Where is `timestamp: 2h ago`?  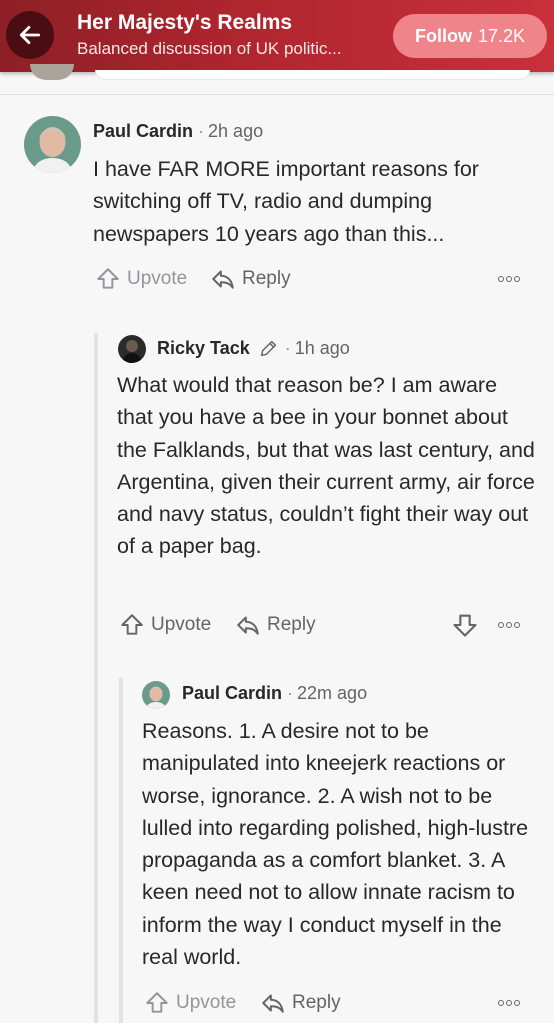
timestamp: 2h ago is located at coordinates (236, 131).